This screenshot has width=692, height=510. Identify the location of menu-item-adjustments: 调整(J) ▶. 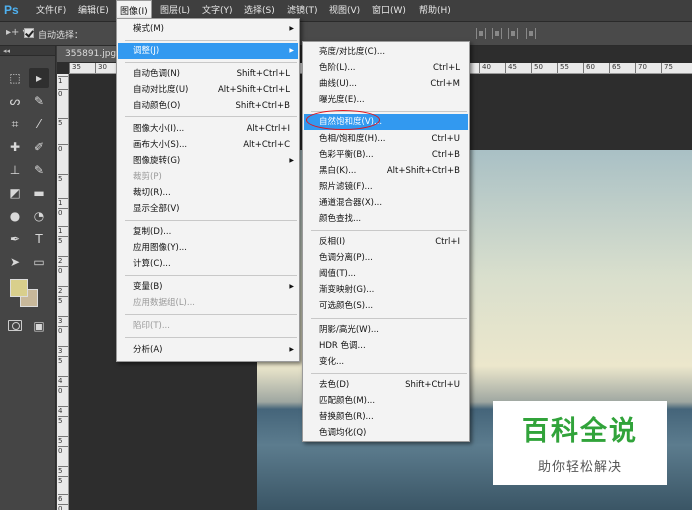
(208, 51).